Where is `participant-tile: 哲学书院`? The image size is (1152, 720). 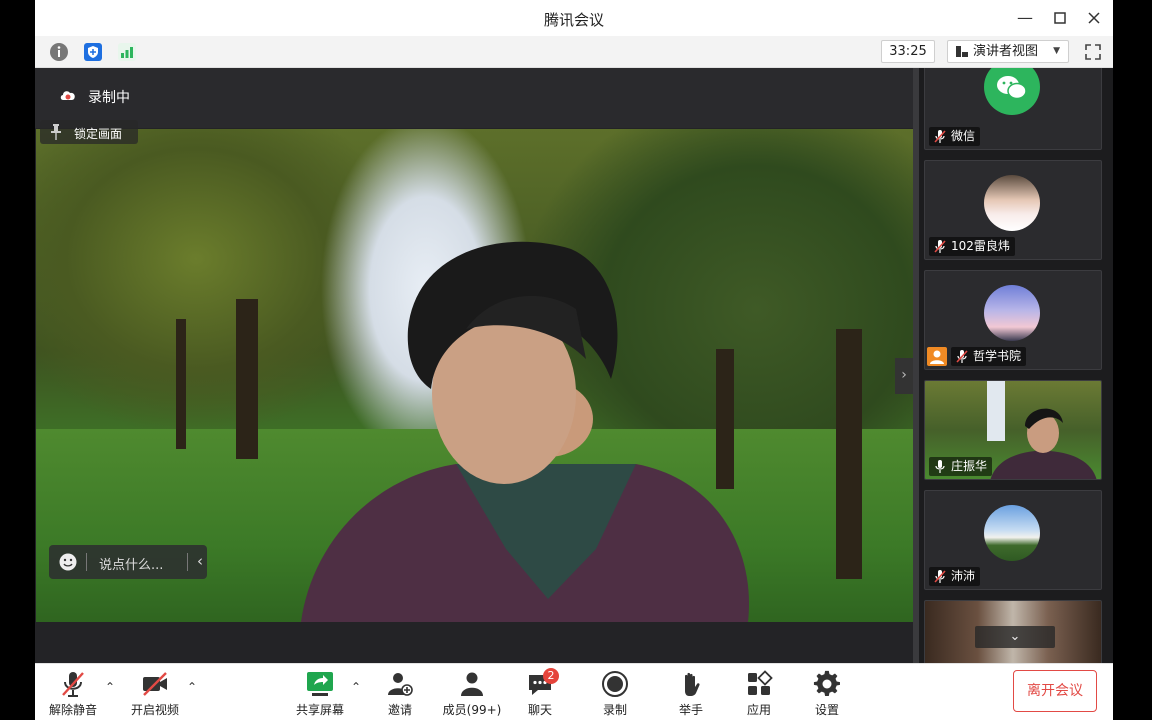
participant-tile: 哲学书院 is located at coordinates (1013, 320).